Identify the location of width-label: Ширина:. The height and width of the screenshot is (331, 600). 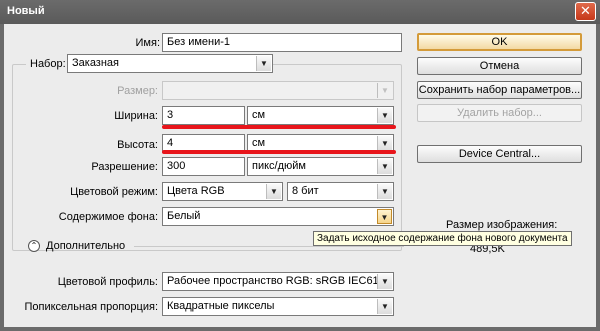
(136, 116).